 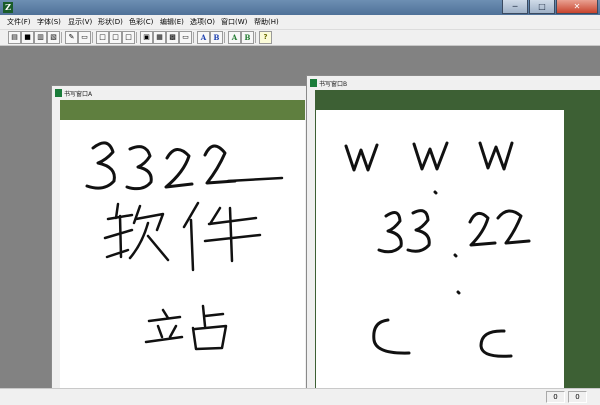 I want to click on font-b-blue-icon: B, so click(x=216, y=37).